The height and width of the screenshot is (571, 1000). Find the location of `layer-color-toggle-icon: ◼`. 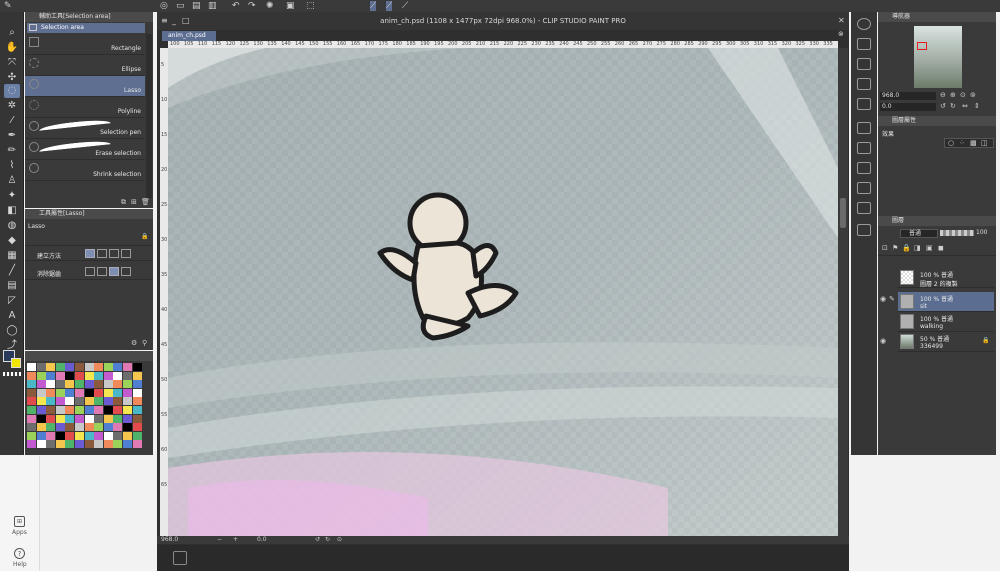

layer-color-toggle-icon: ◼ is located at coordinates (941, 248).